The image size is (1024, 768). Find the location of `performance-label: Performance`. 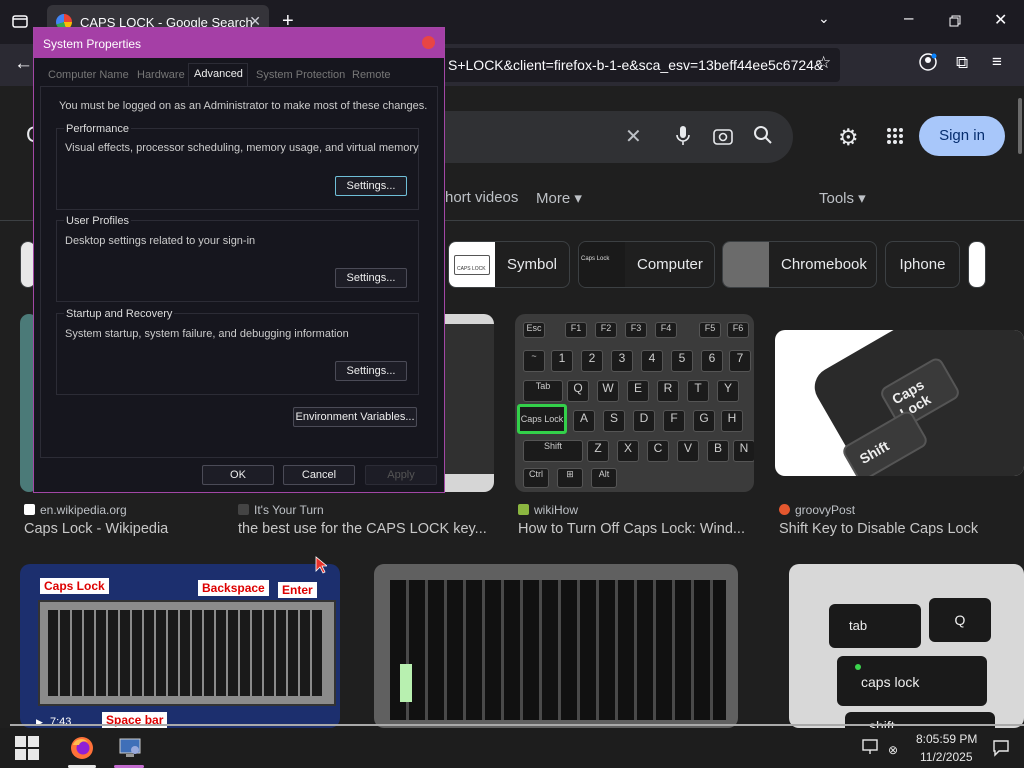

performance-label: Performance is located at coordinates (97, 129).